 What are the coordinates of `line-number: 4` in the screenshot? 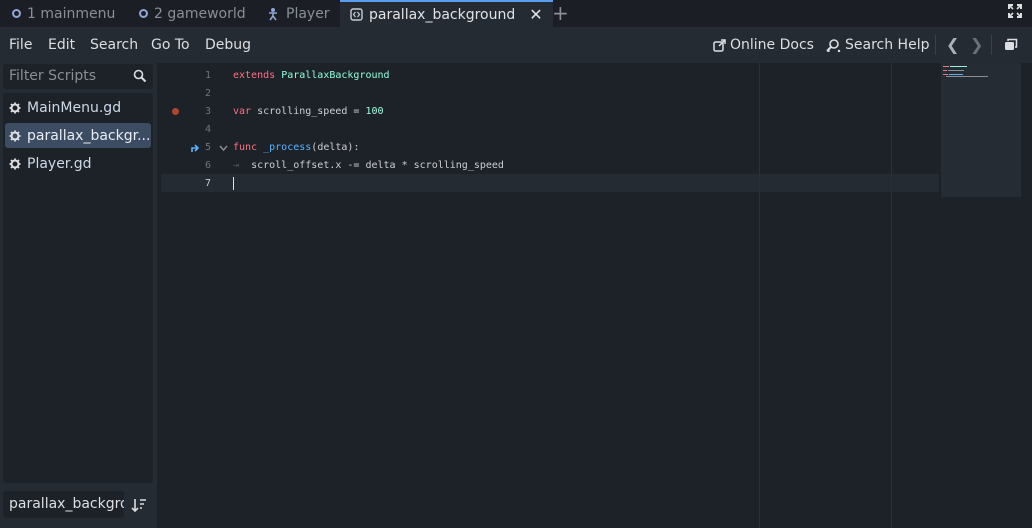 It's located at (207, 129).